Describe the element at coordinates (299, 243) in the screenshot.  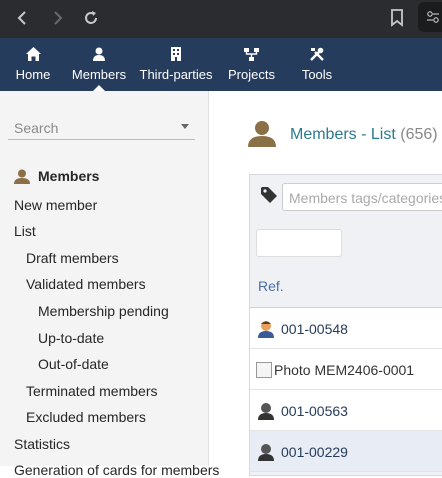
I see `ref-filter-input` at that location.